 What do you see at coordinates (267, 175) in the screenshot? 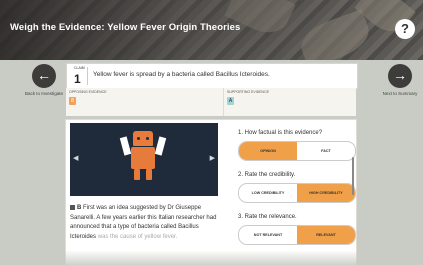
I see `question-credibility: 2. Rate the credibility.` at bounding box center [267, 175].